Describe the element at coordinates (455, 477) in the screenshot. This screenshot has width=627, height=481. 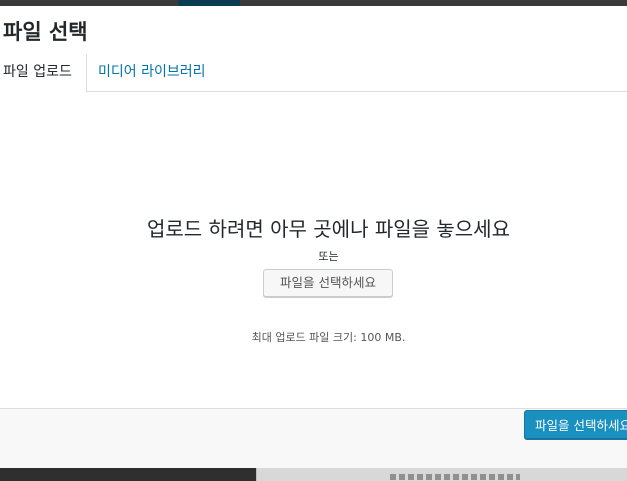
I see `background-text` at that location.